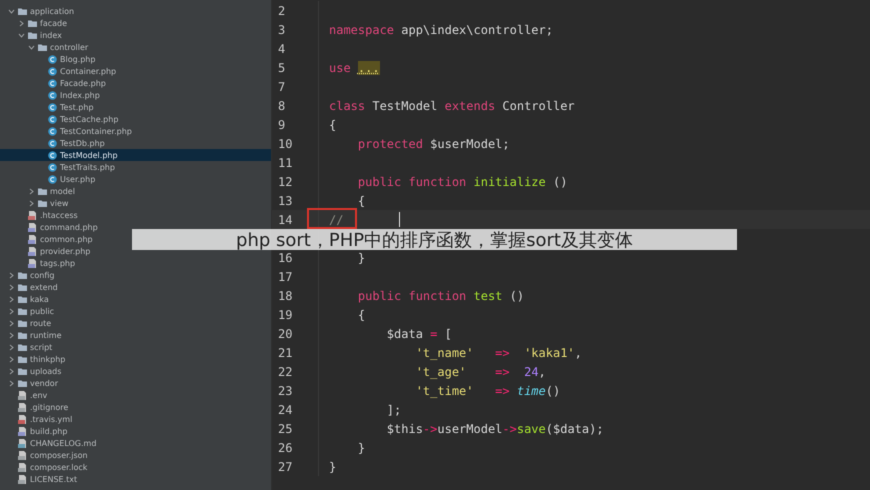  Describe the element at coordinates (41, 479) in the screenshot. I see `tree-item: LICENSE.txt` at that location.